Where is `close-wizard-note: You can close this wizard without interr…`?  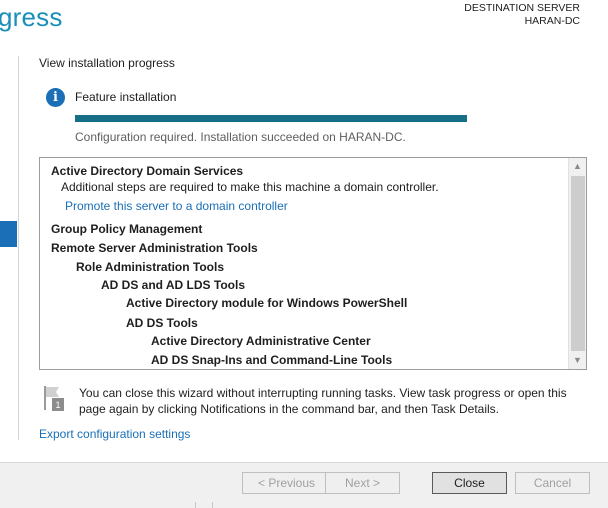
close-wizard-note: You can close this wizard without interr… is located at coordinates (323, 401).